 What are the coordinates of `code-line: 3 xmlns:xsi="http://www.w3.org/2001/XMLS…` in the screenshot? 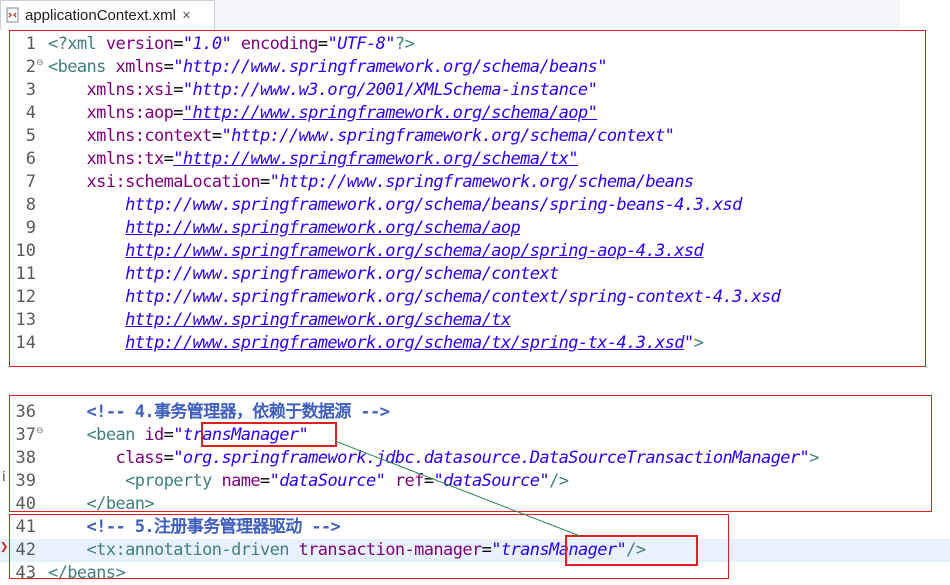 It's located at (475, 90).